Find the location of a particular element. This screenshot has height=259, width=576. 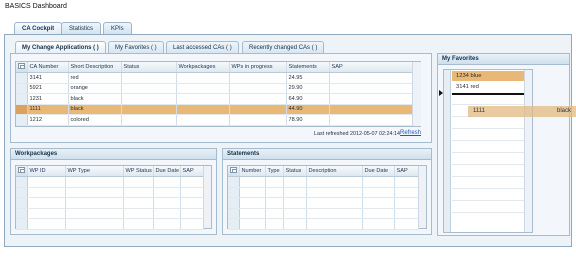

drag-ghost-number: 1111 is located at coordinates (479, 111).